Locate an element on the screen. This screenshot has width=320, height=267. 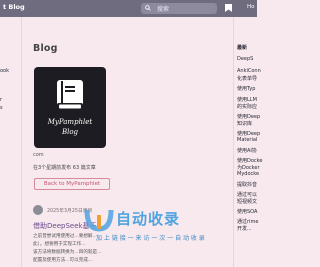
watermark: 自动收录 加 上 链 接 一 来 访 一 次 一 自 动 收 录 is located at coordinates (170, 223).